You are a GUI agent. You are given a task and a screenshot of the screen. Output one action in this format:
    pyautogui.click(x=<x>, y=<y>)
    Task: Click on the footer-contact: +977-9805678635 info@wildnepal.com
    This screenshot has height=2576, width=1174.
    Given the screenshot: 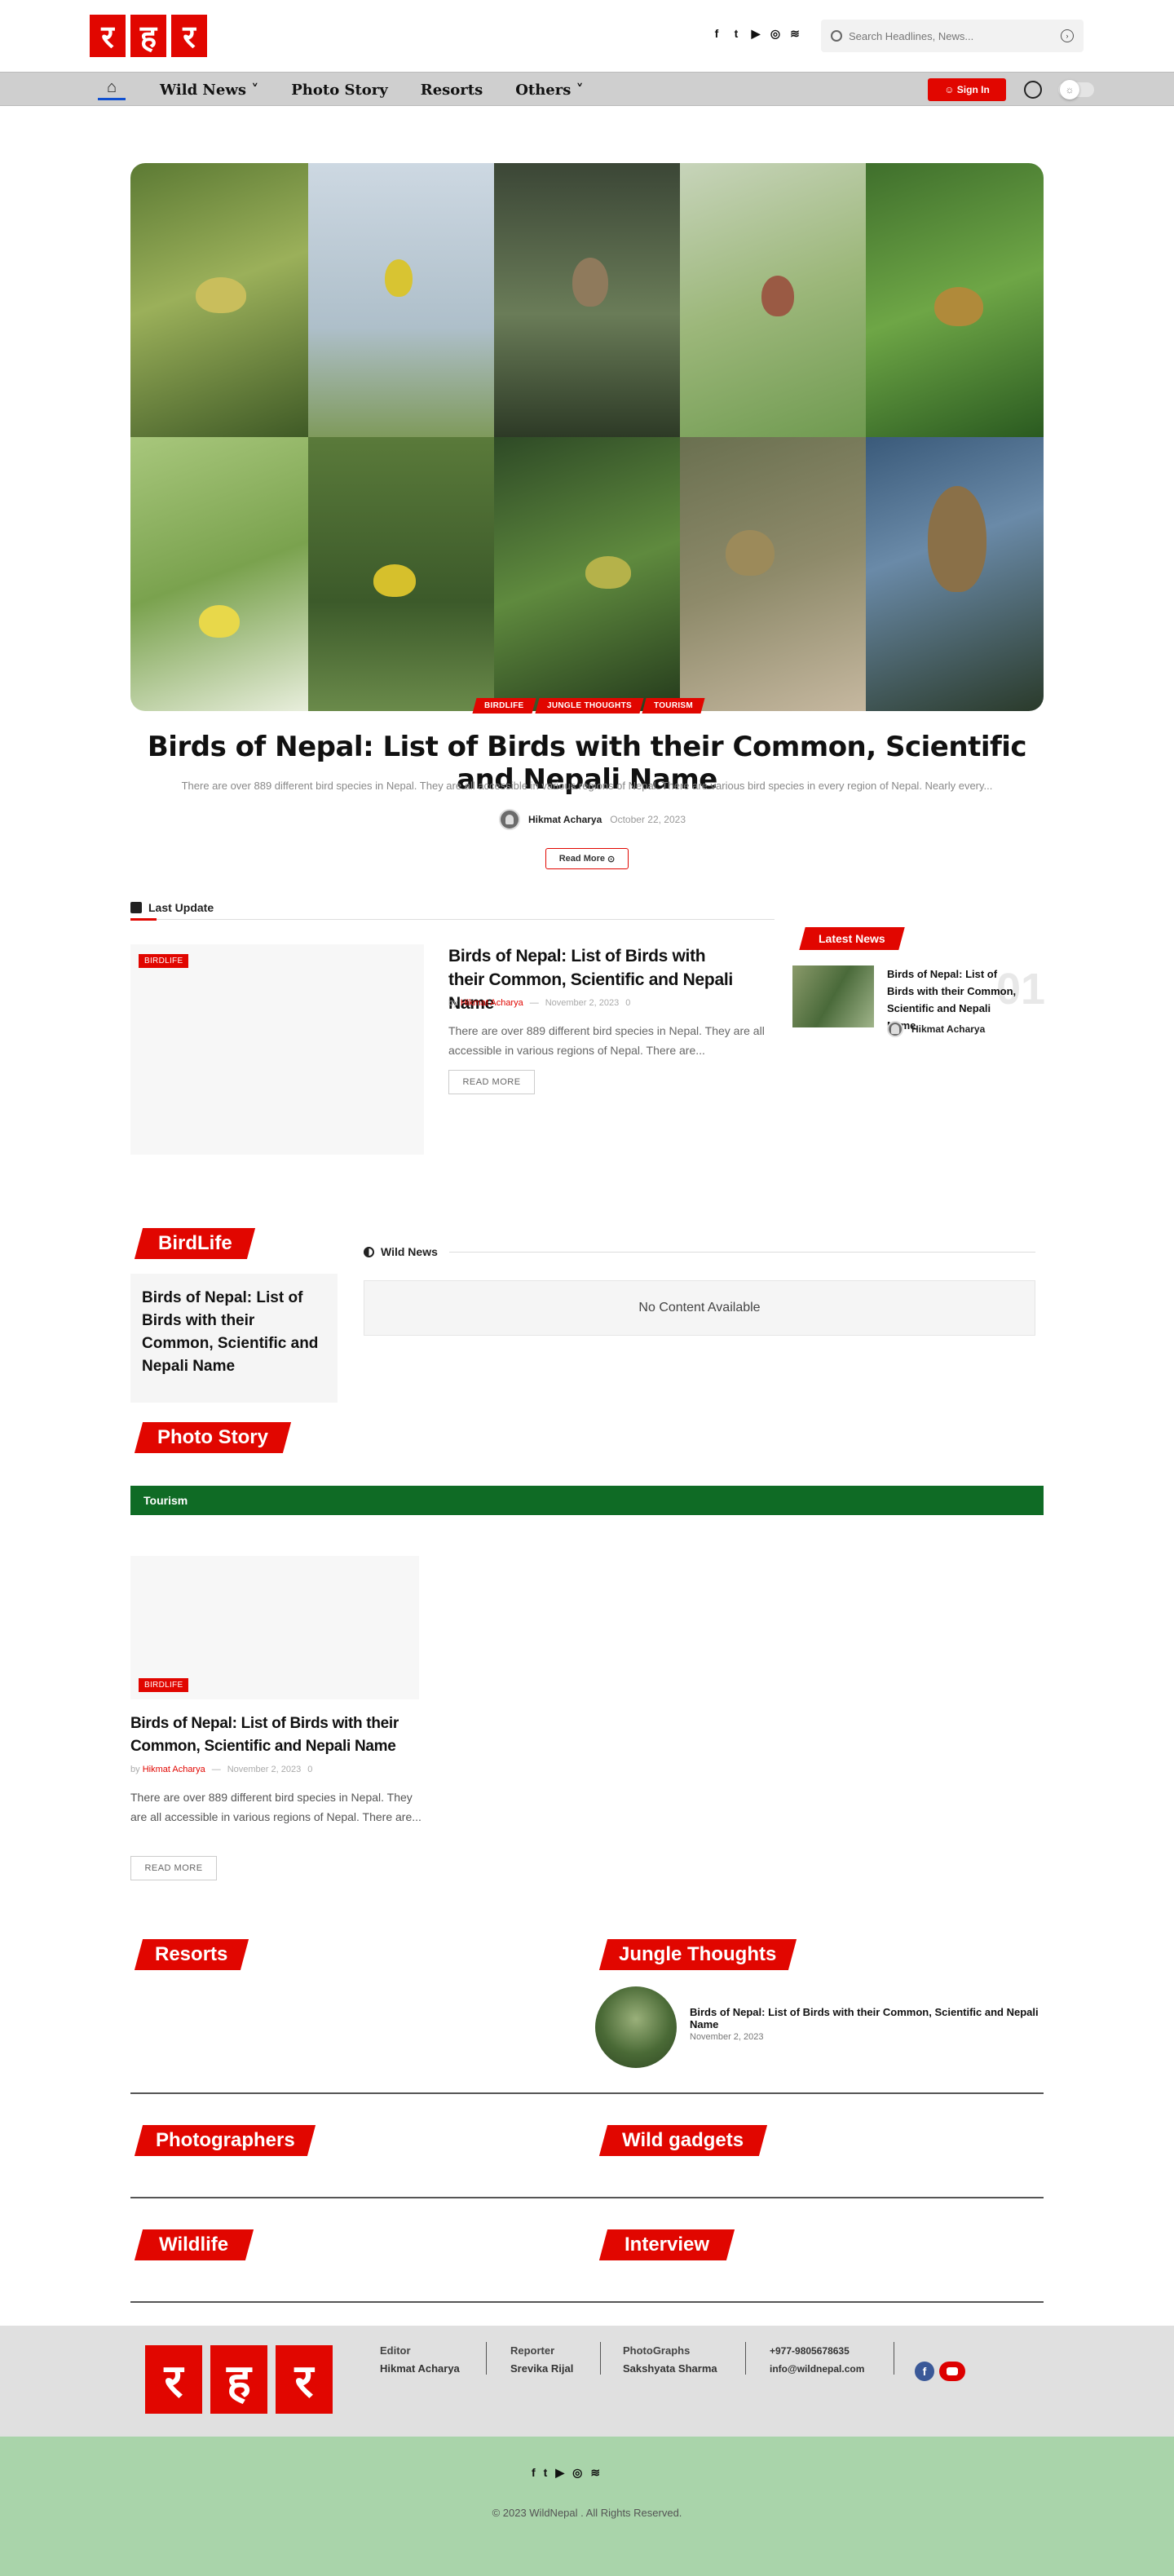 What is the action you would take?
    pyautogui.click(x=817, y=2360)
    